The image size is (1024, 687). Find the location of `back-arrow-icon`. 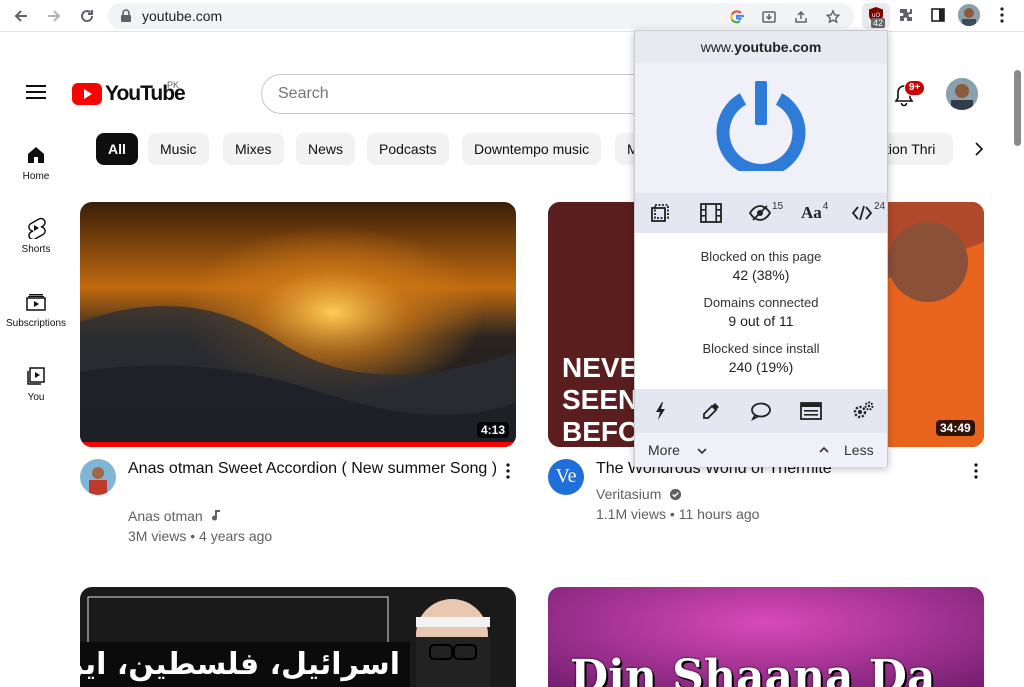

back-arrow-icon is located at coordinates (20, 16).